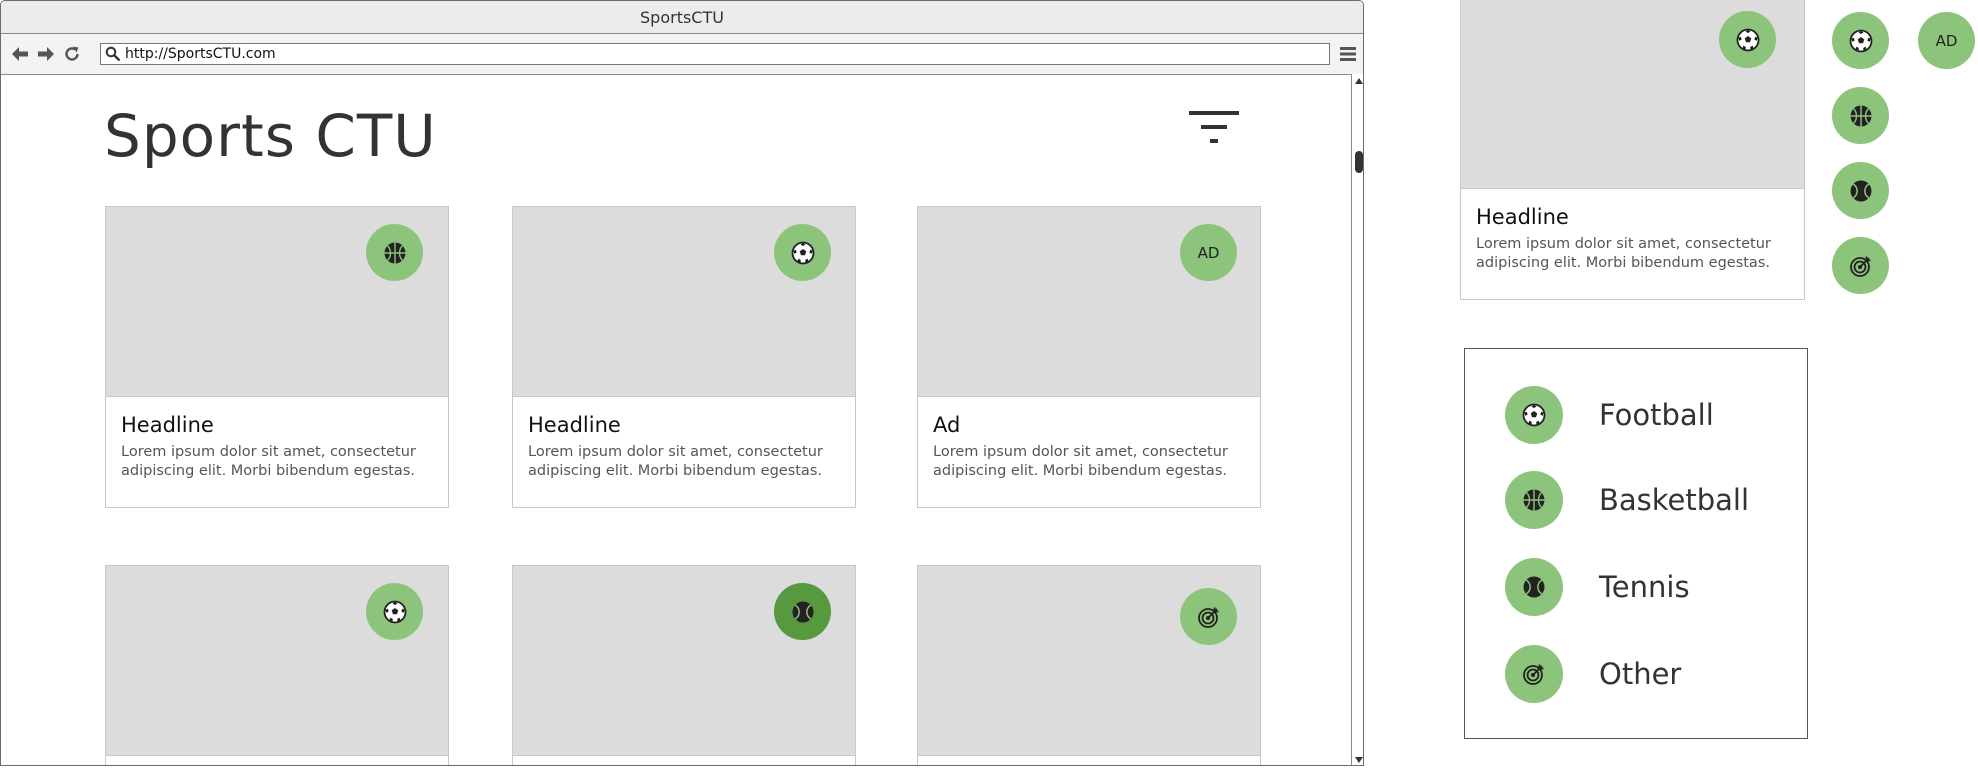  Describe the element at coordinates (1644, 587) in the screenshot. I see `legend-label: Tennis` at that location.